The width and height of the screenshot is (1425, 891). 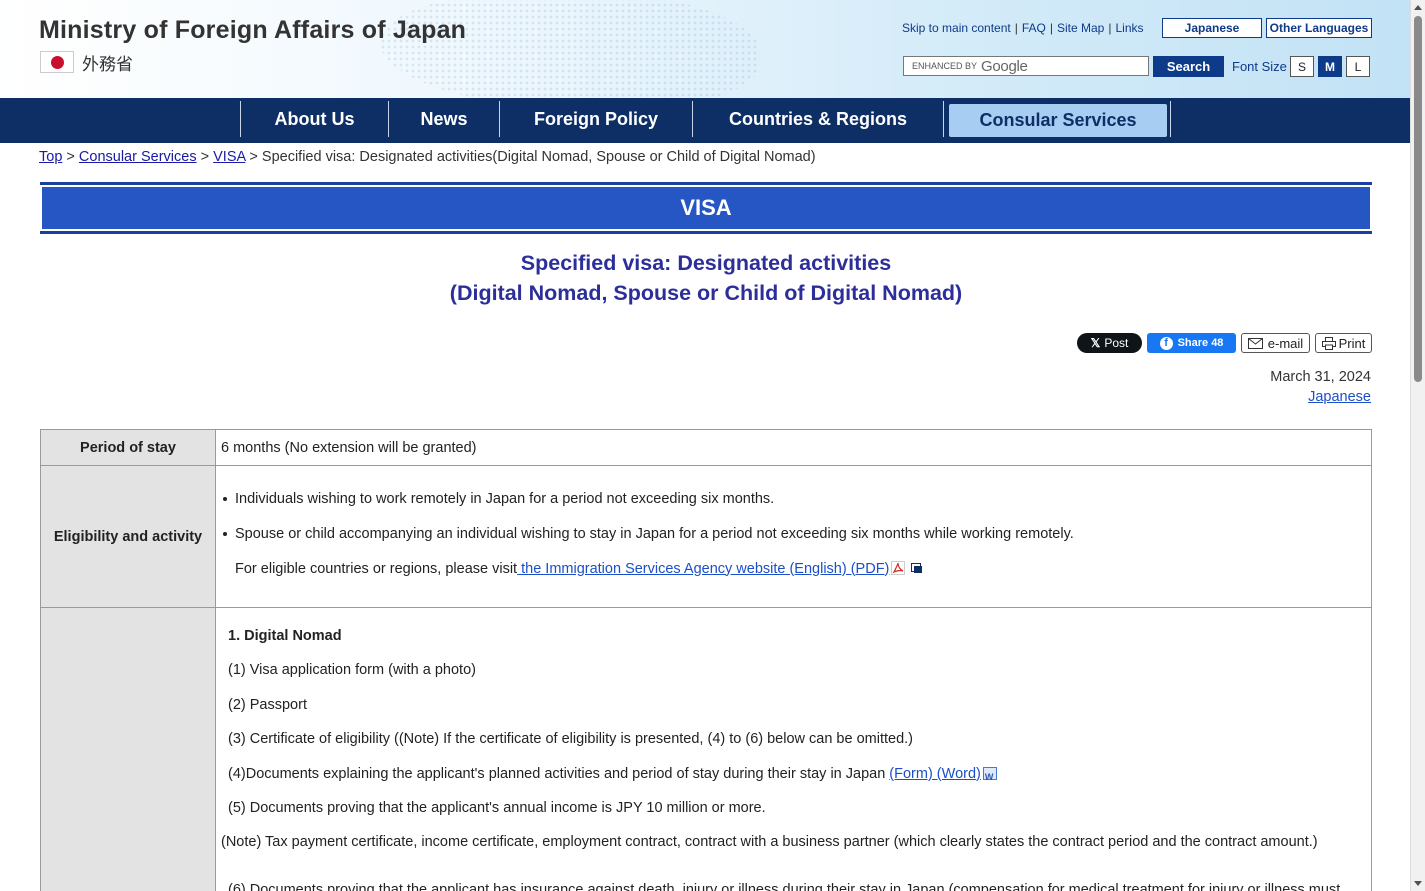 What do you see at coordinates (107, 62) in the screenshot?
I see `site-title-jp: 外務省` at bounding box center [107, 62].